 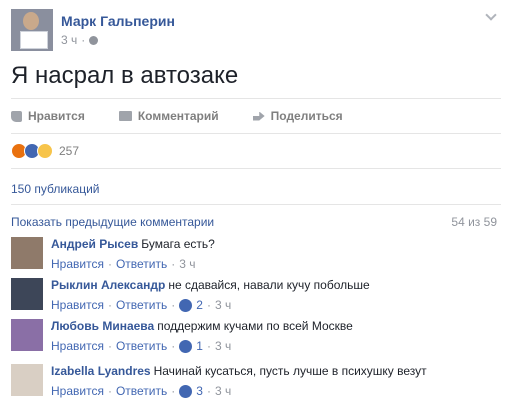 What do you see at coordinates (255, 326) in the screenshot?
I see `comment-text: поддержим кучами по всей Москве` at bounding box center [255, 326].